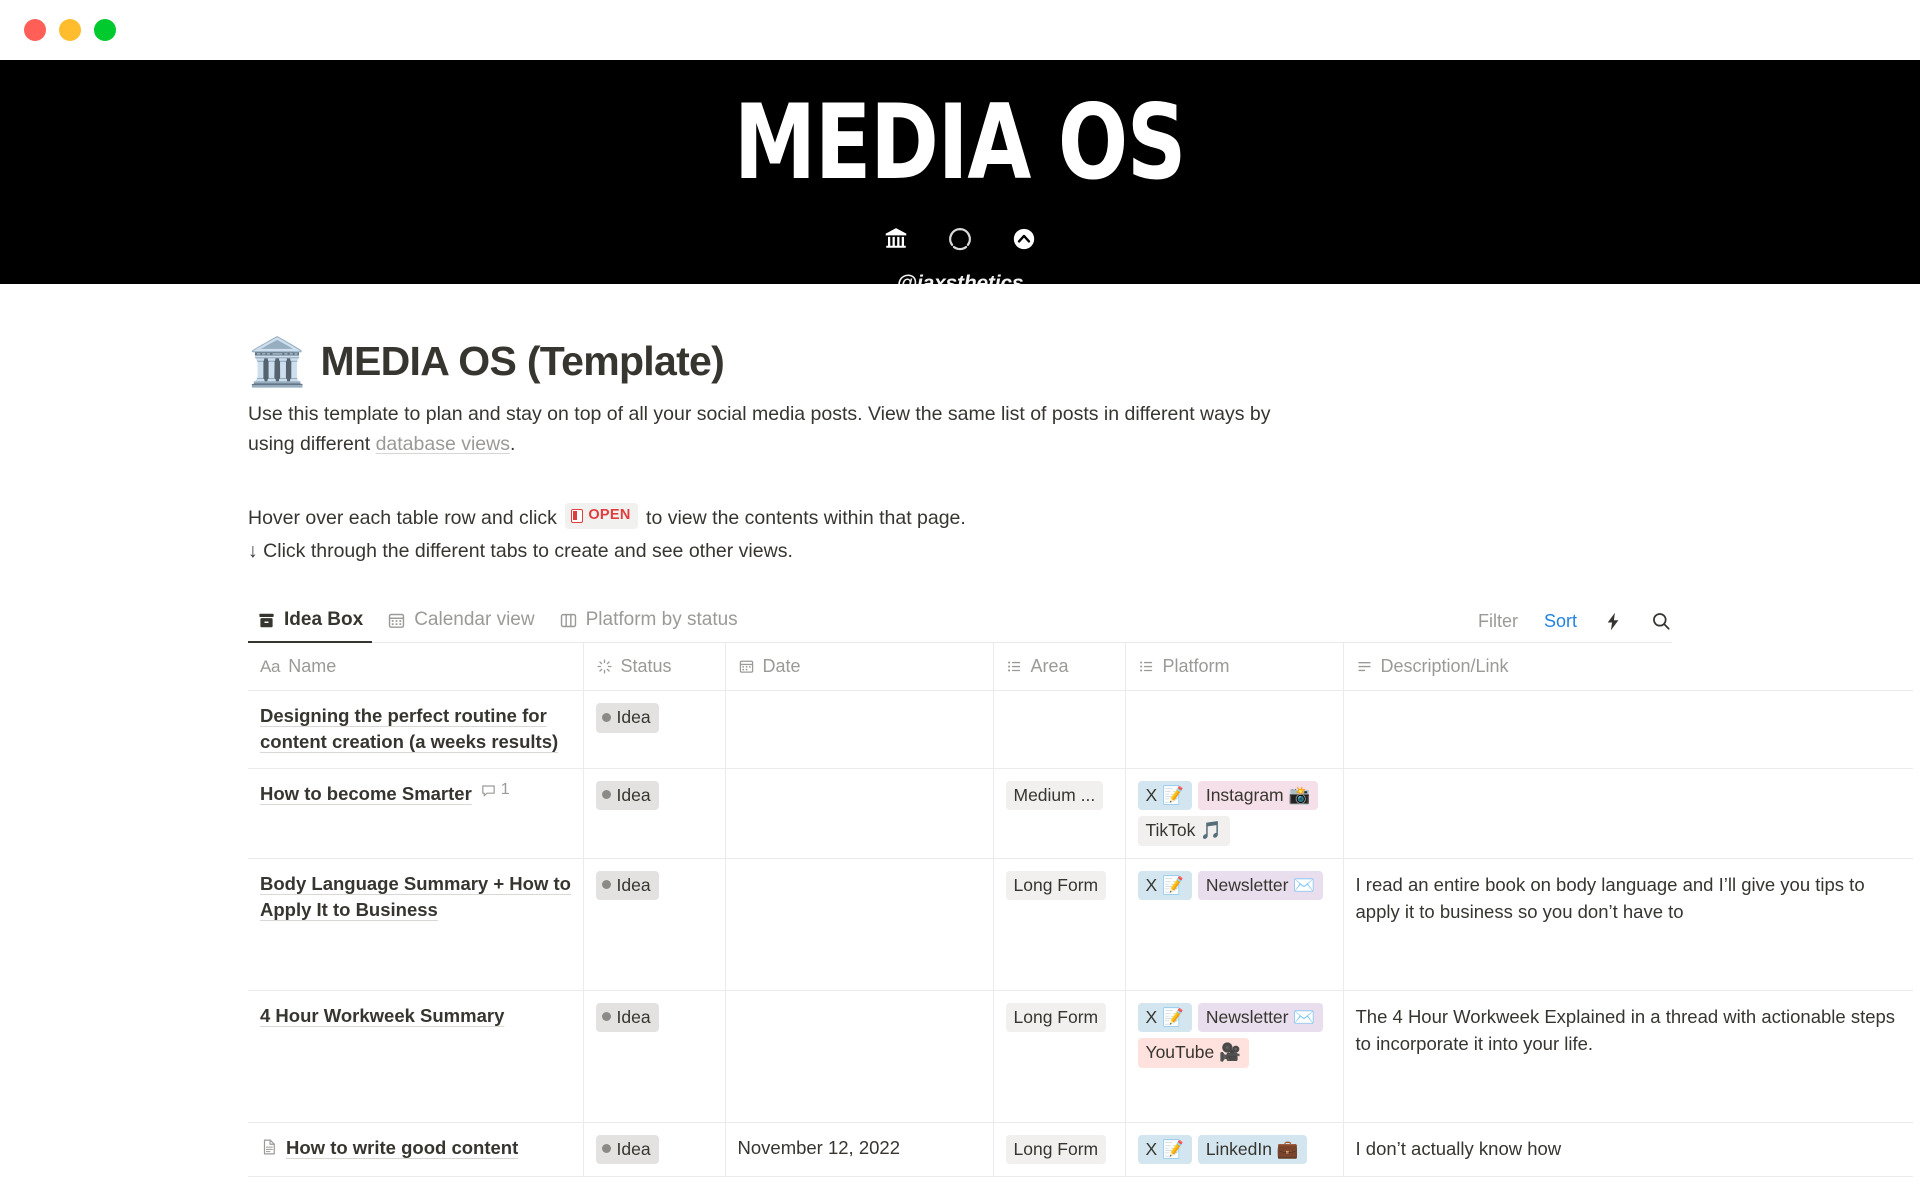 This screenshot has height=1200, width=1920. I want to click on column-header-date: Date, so click(859, 667).